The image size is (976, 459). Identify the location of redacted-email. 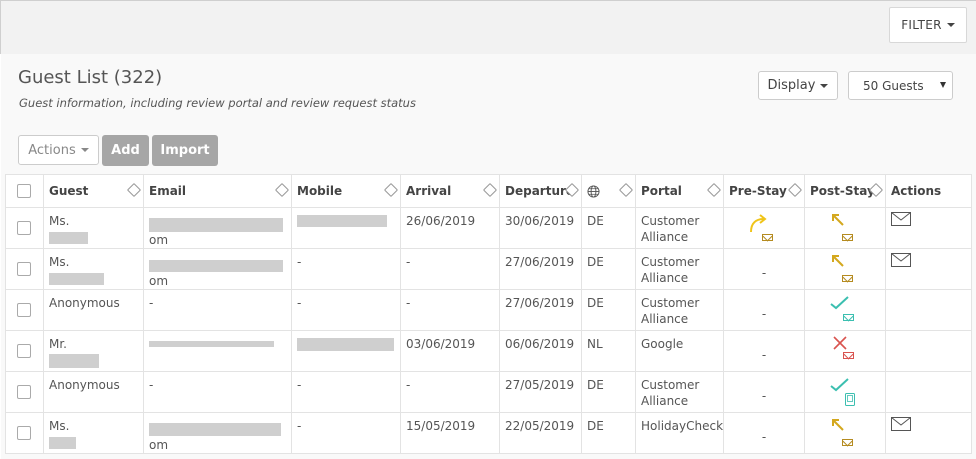
(216, 265).